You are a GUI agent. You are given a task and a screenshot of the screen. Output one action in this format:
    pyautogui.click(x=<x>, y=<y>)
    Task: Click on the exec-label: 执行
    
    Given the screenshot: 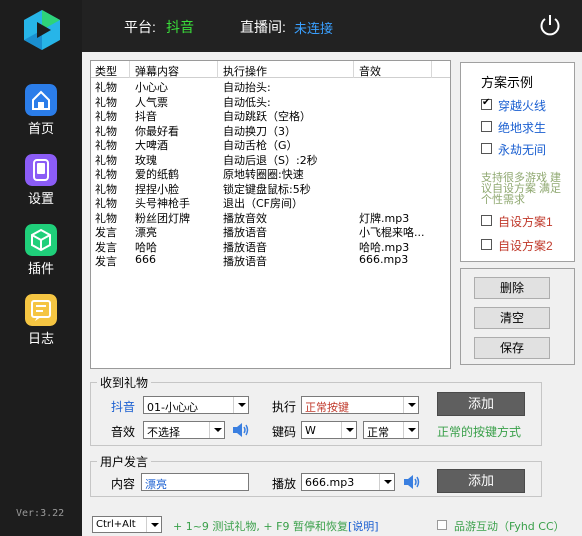 What is the action you would take?
    pyautogui.click(x=284, y=407)
    